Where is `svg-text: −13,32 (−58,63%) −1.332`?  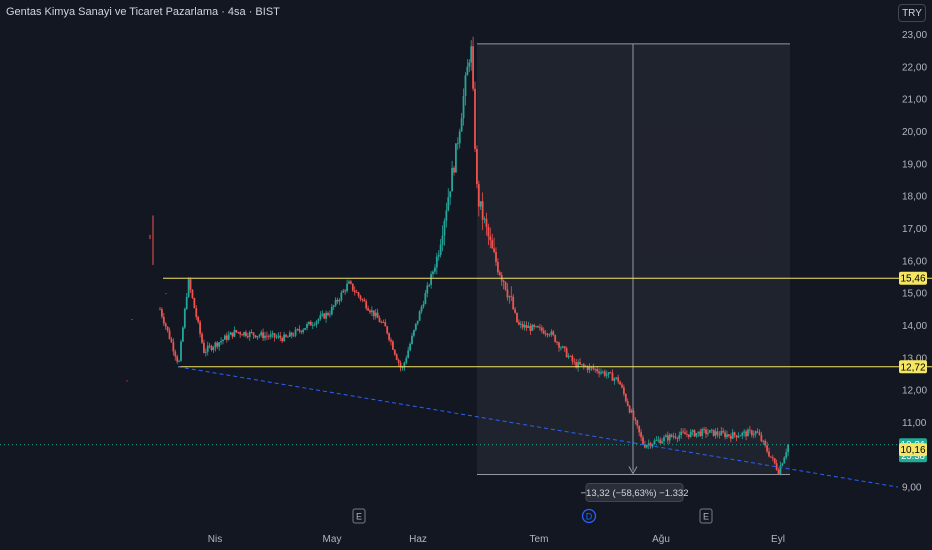
svg-text: −13,32 (−58,63%) −1.332 is located at coordinates (634, 493).